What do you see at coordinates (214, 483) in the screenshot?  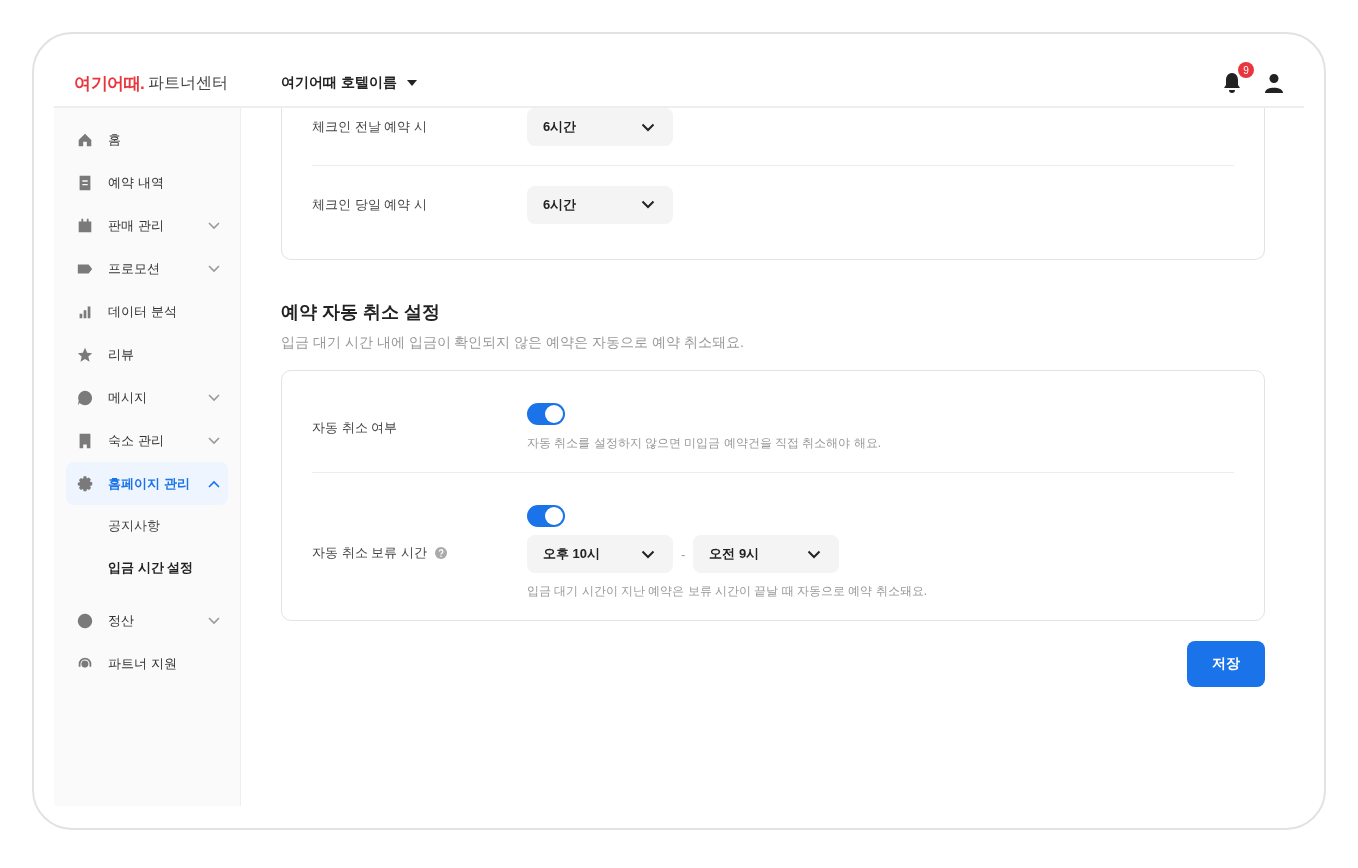 I see `chevron-up-icon` at bounding box center [214, 483].